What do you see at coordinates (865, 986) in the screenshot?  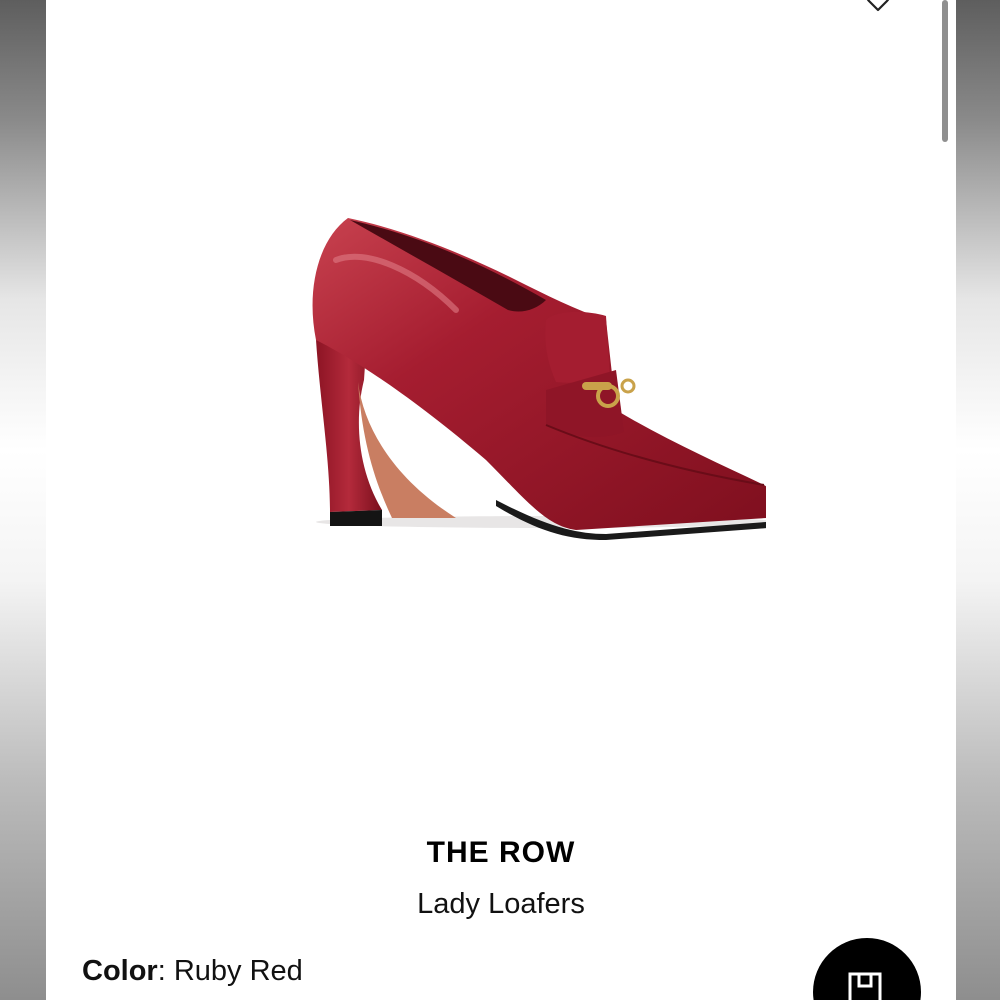 I see `shopping-bag-icon` at bounding box center [865, 986].